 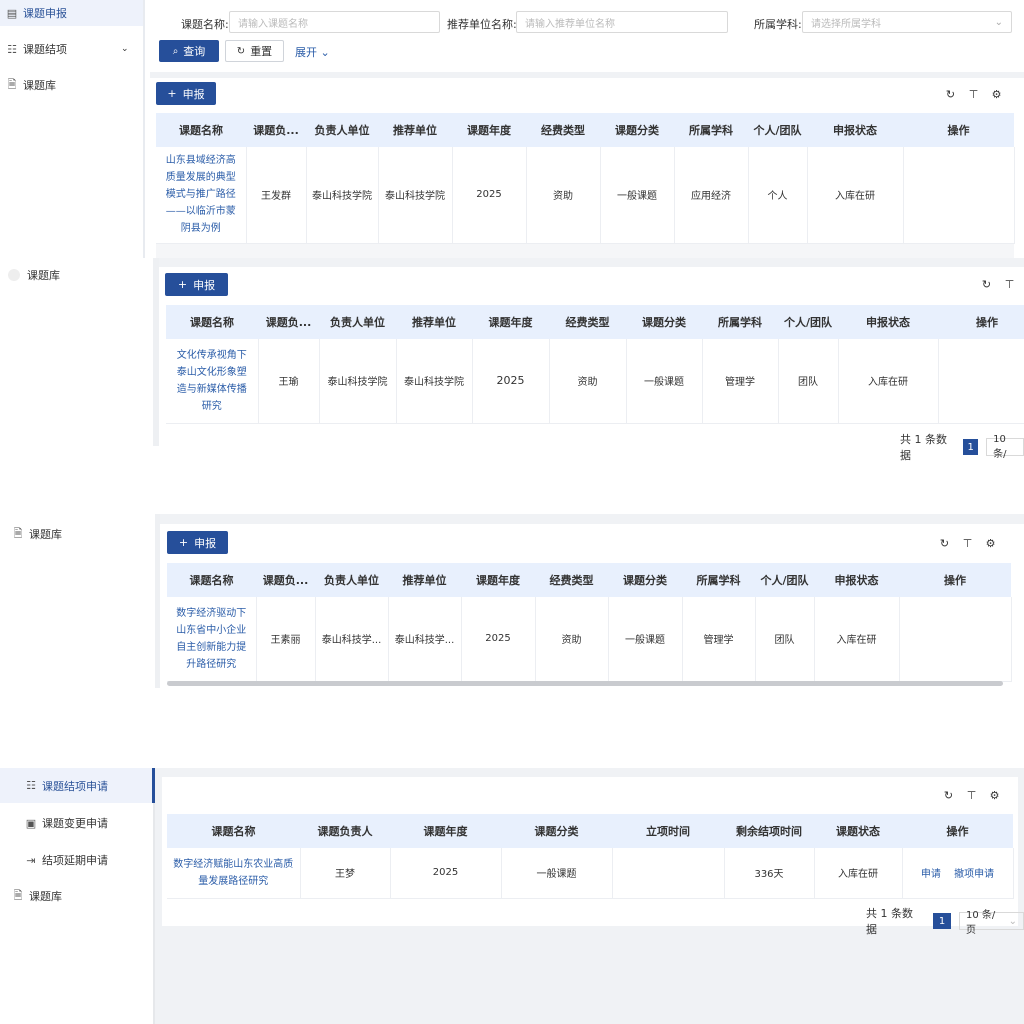 I want to click on page-size-select: 10 条/, so click(x=1005, y=447).